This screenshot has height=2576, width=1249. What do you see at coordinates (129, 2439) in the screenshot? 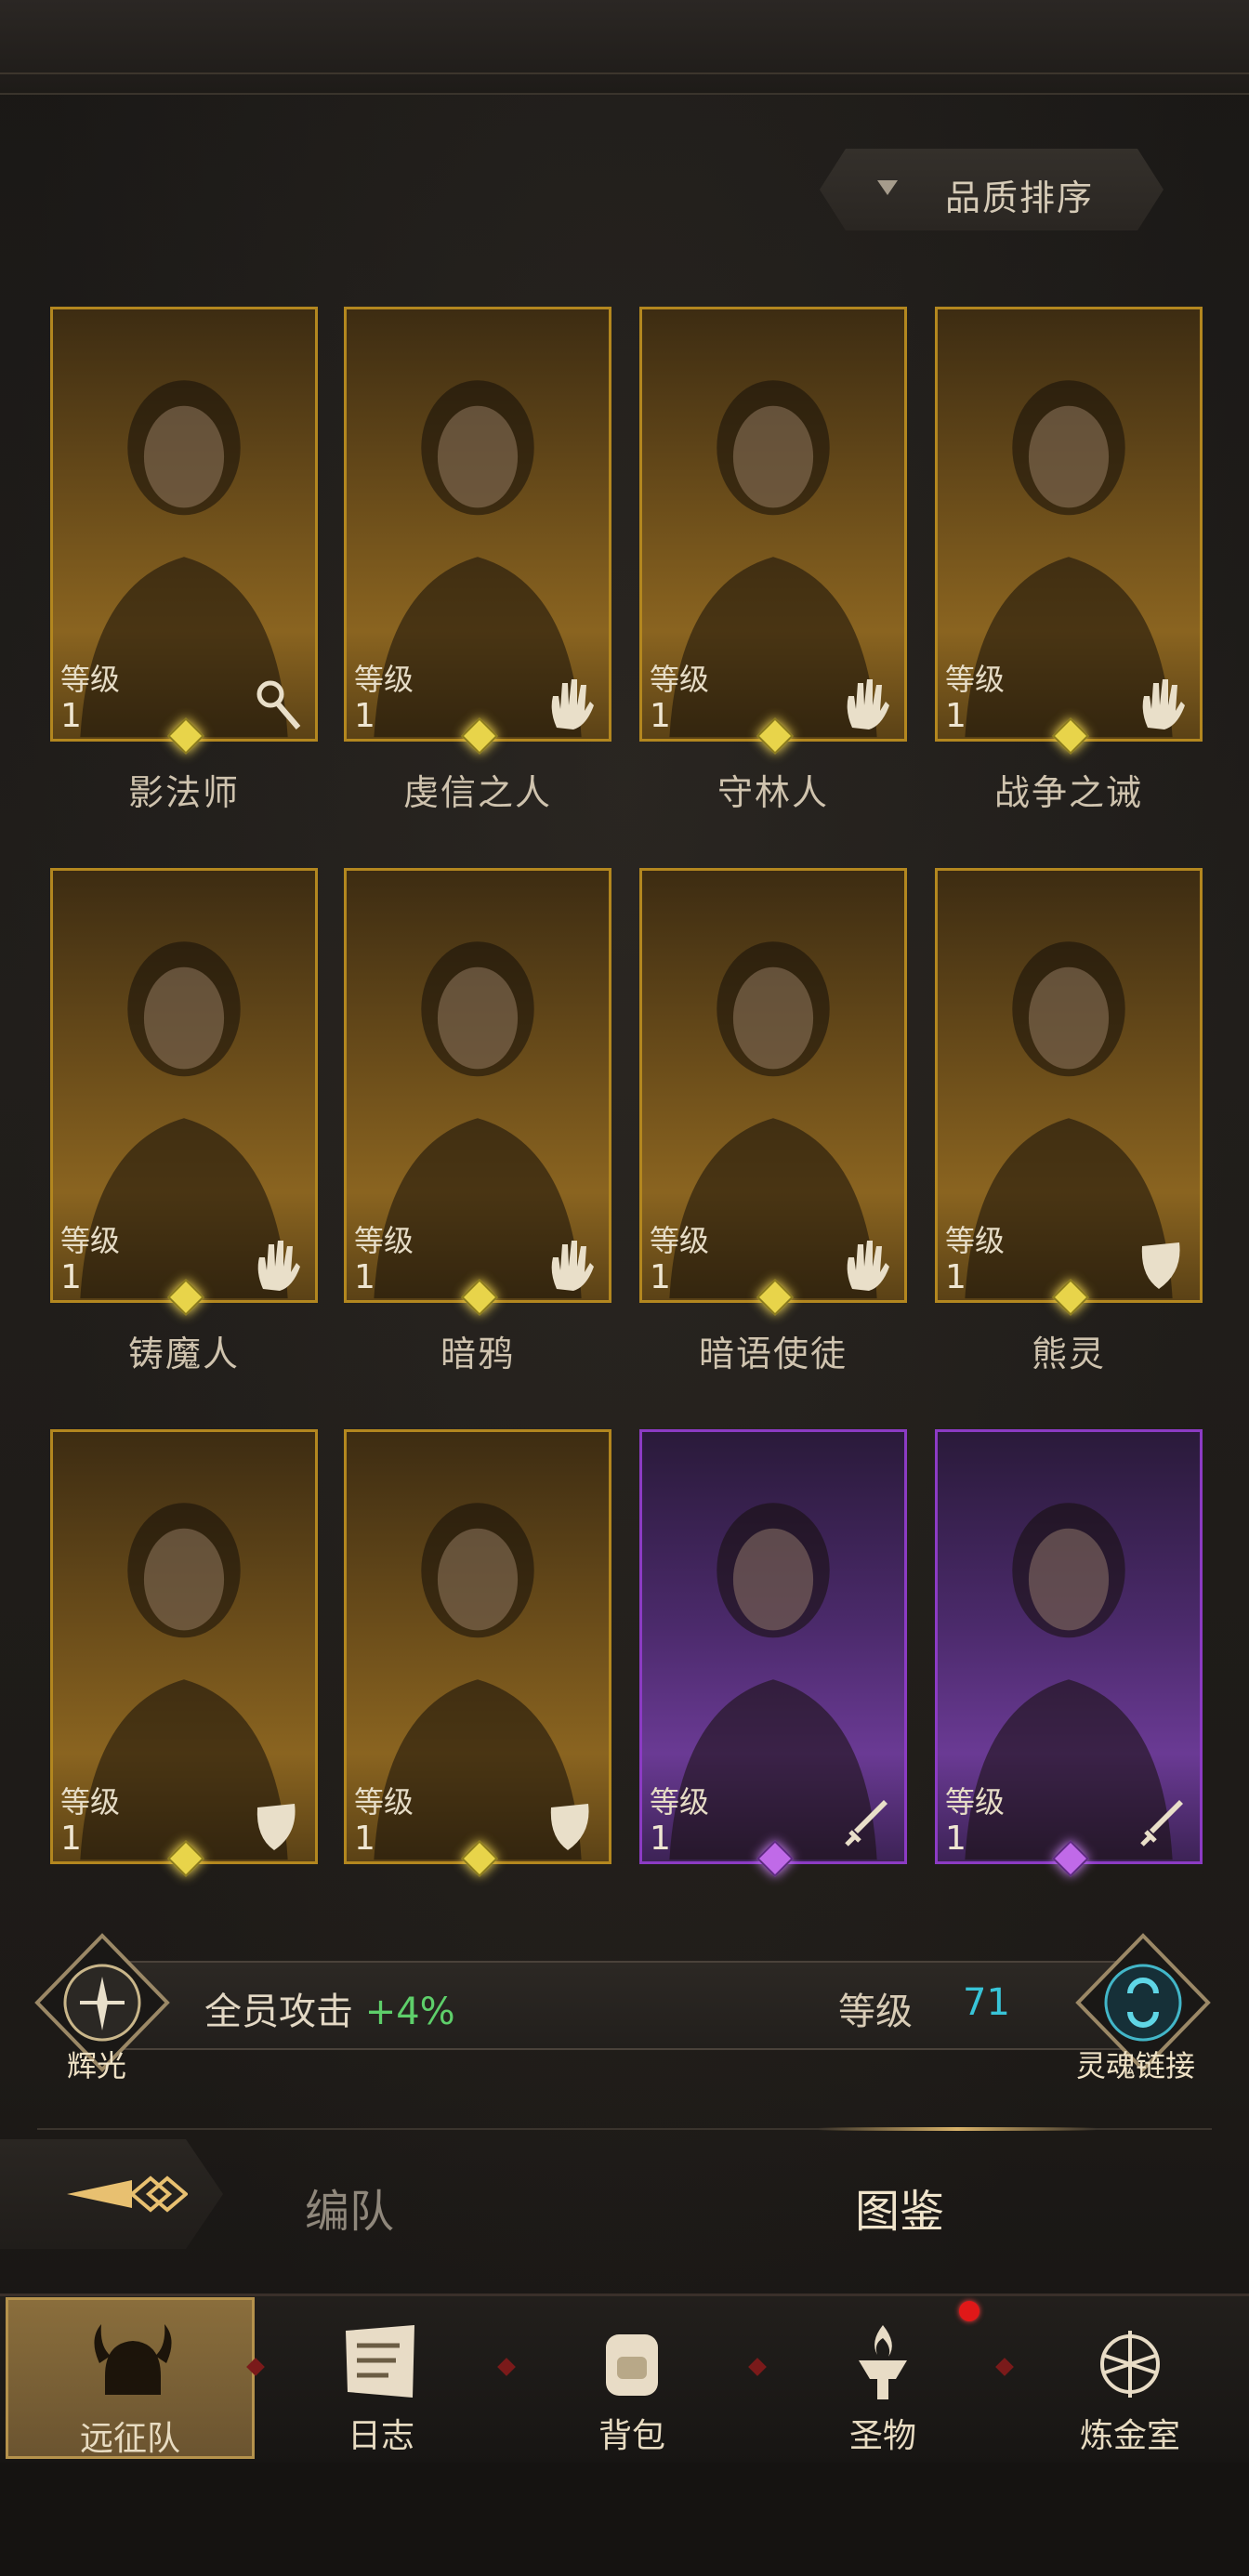
I see `nav-label: 远征队` at bounding box center [129, 2439].